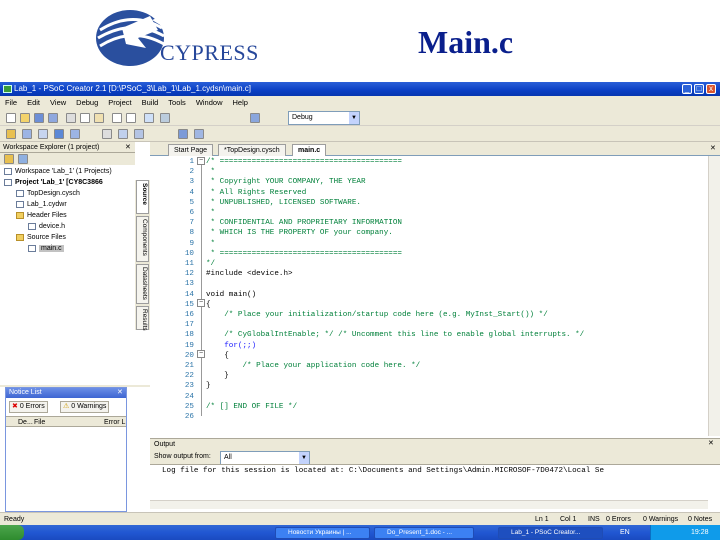  What do you see at coordinates (189, 376) in the screenshot?
I see `line-number: 22` at bounding box center [189, 376].